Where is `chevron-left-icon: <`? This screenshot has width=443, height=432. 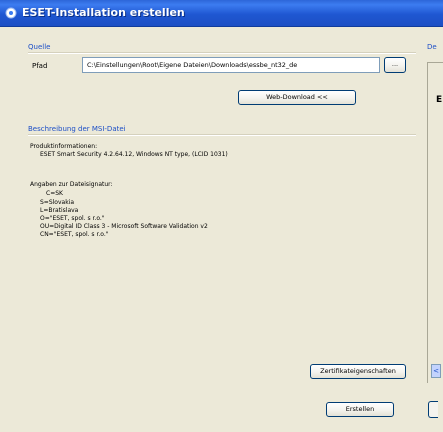 chevron-left-icon: < is located at coordinates (436, 371).